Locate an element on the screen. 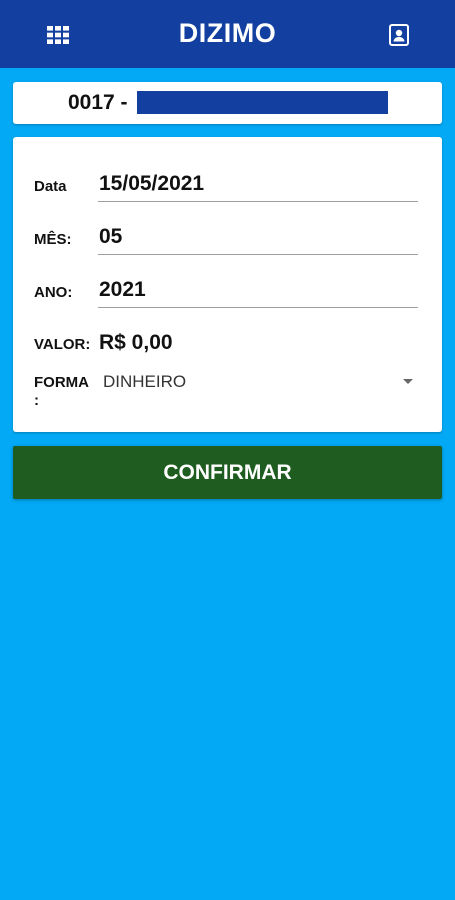 This screenshot has height=900, width=455. year-field: 2021 is located at coordinates (122, 290).